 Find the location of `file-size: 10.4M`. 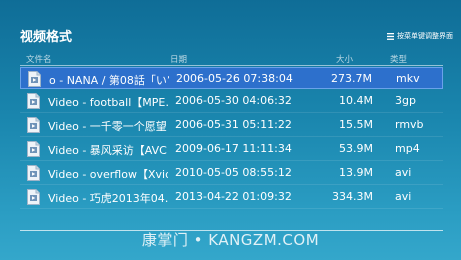

file-size: 10.4M is located at coordinates (356, 100).